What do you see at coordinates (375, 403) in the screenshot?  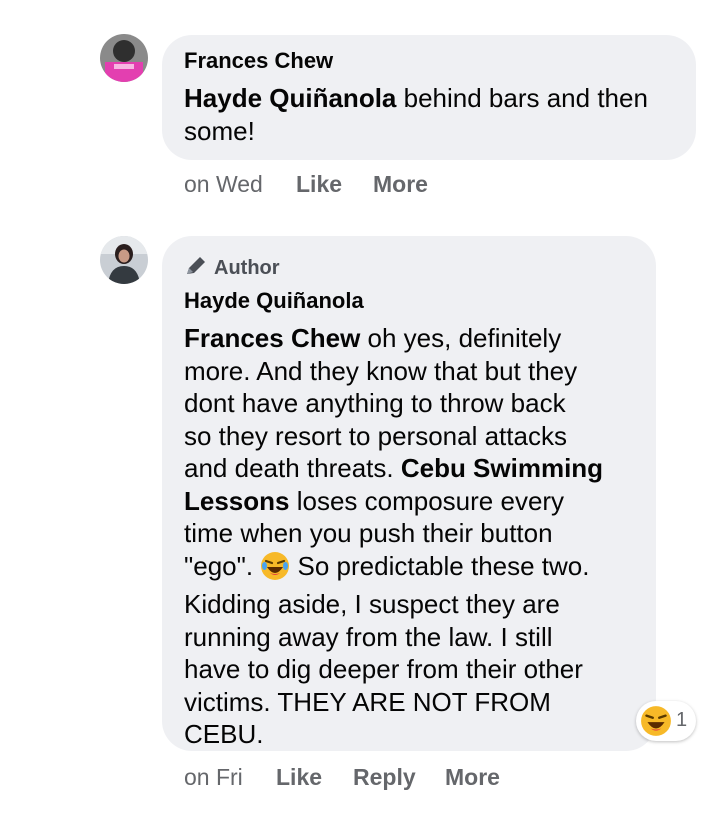 I see `comment-text-segment: dont have anything to throw back` at bounding box center [375, 403].